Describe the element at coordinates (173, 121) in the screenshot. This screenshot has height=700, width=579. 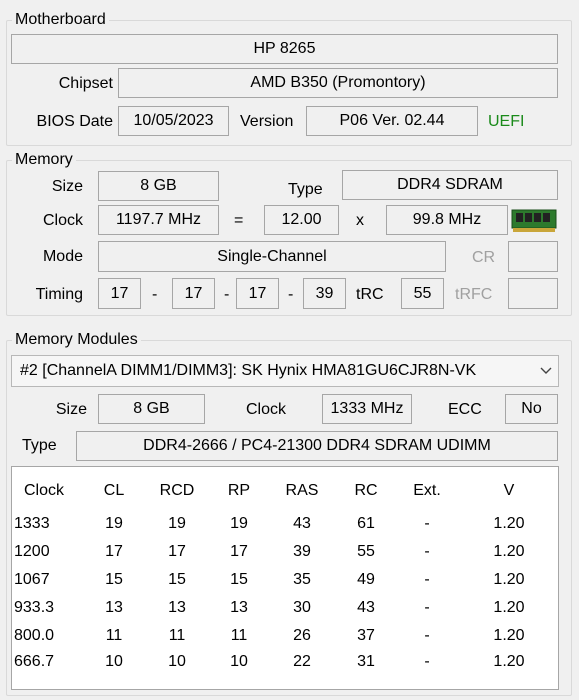
I see `bios-date-field: 10/05/2023` at that location.